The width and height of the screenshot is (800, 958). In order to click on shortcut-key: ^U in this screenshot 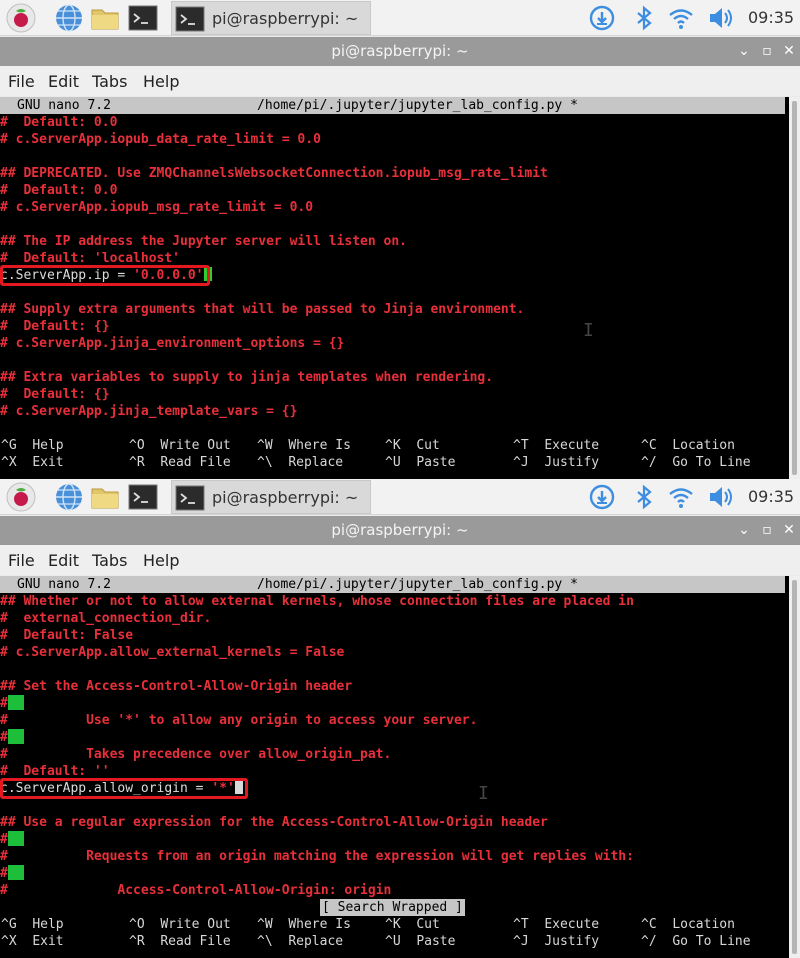, I will do `click(393, 941)`.